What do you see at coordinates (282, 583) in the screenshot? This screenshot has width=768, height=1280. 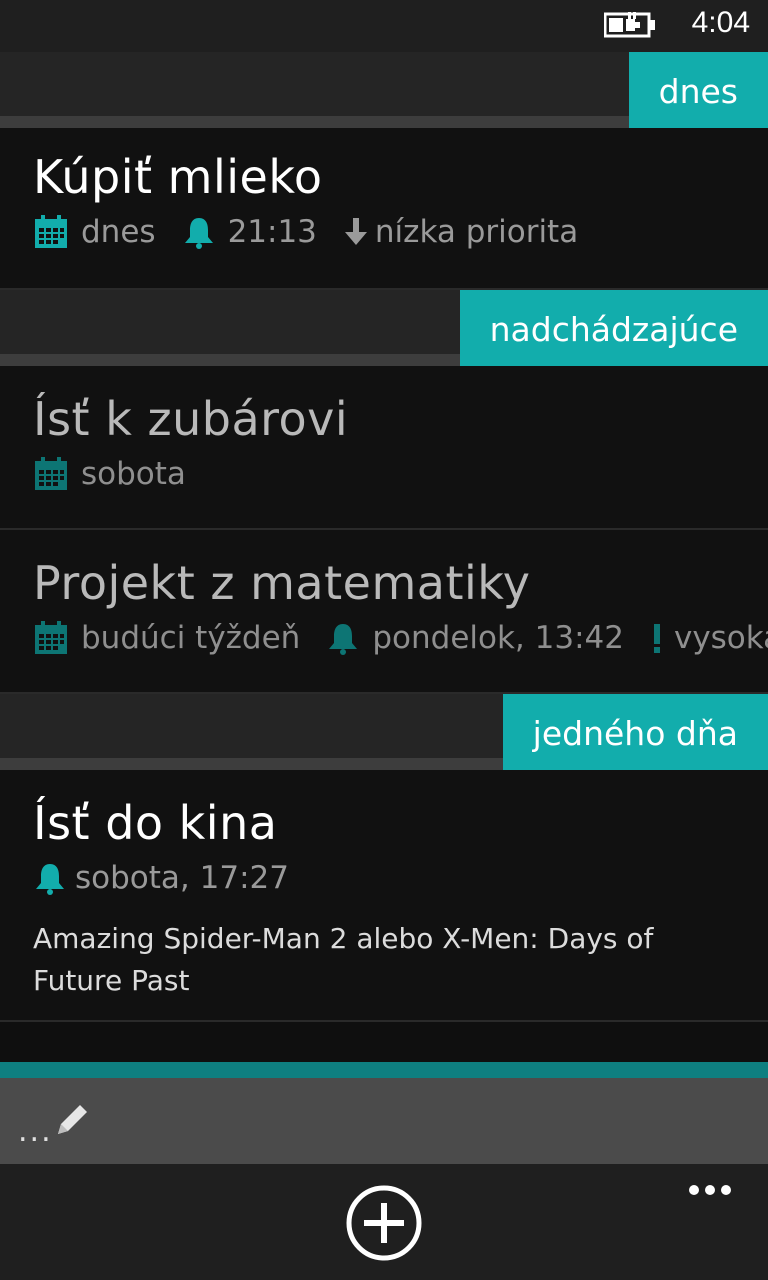 I see `task-title: Projekt z matematiky` at bounding box center [282, 583].